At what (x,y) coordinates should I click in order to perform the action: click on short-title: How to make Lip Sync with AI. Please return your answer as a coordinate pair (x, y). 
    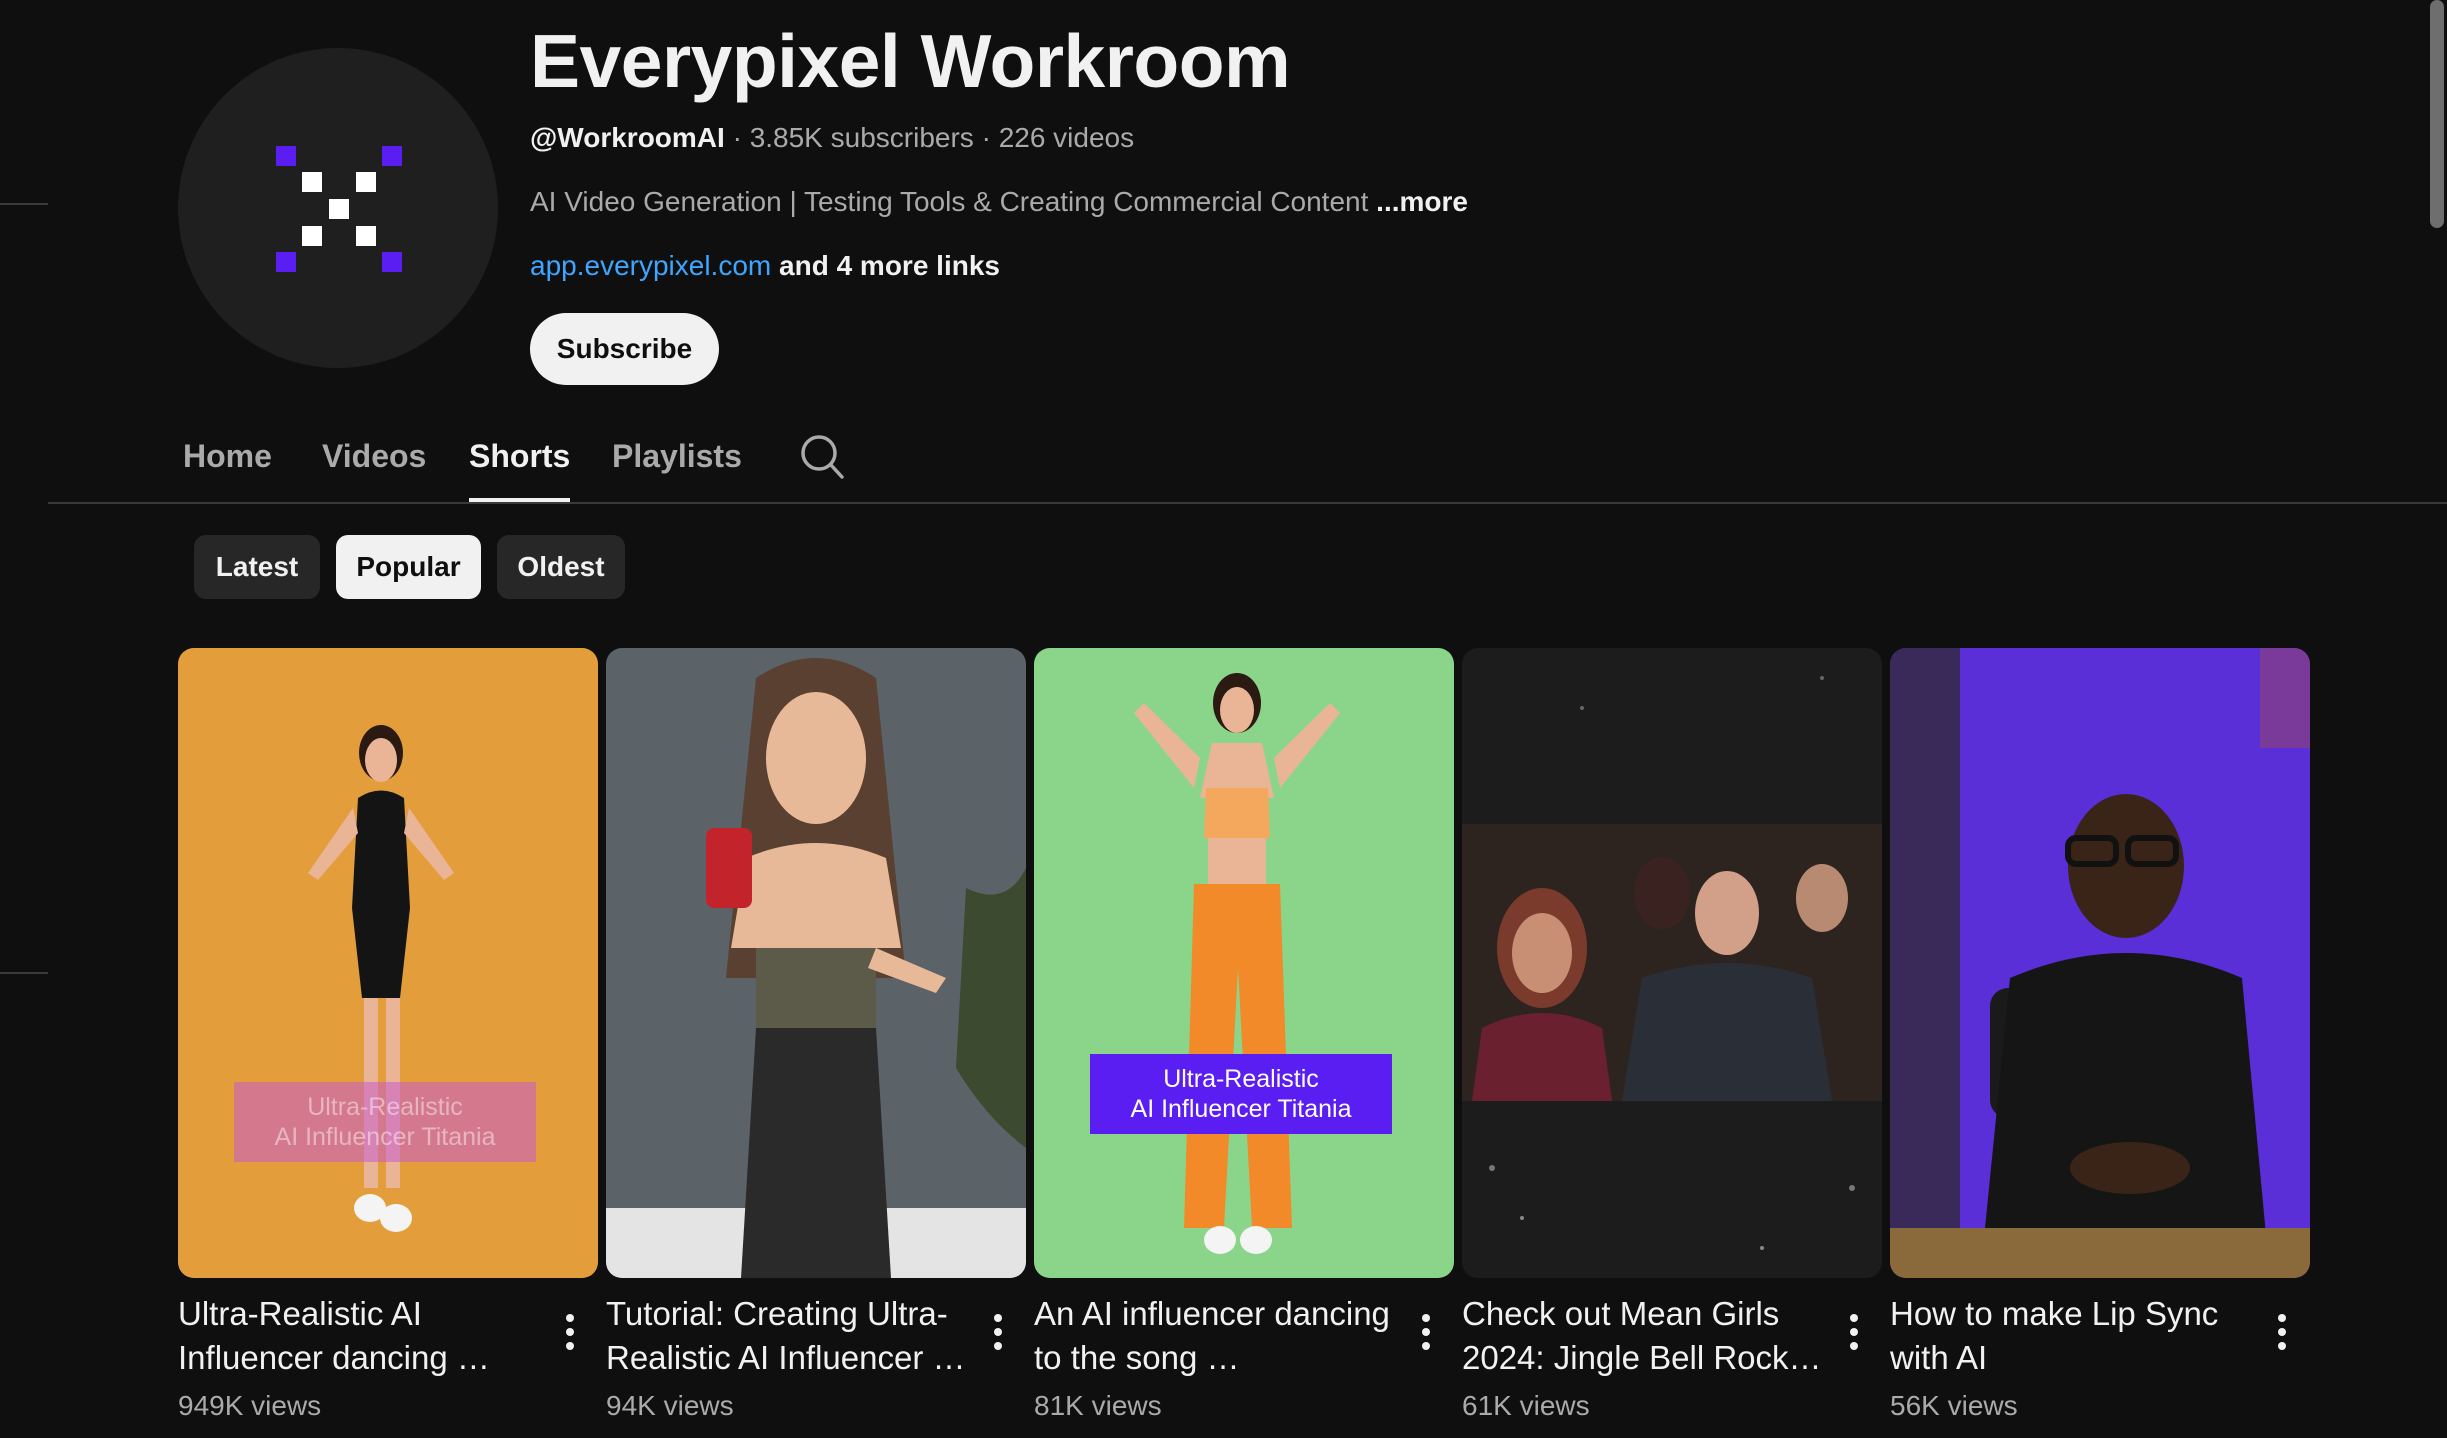
    Looking at the image, I should click on (2070, 1336).